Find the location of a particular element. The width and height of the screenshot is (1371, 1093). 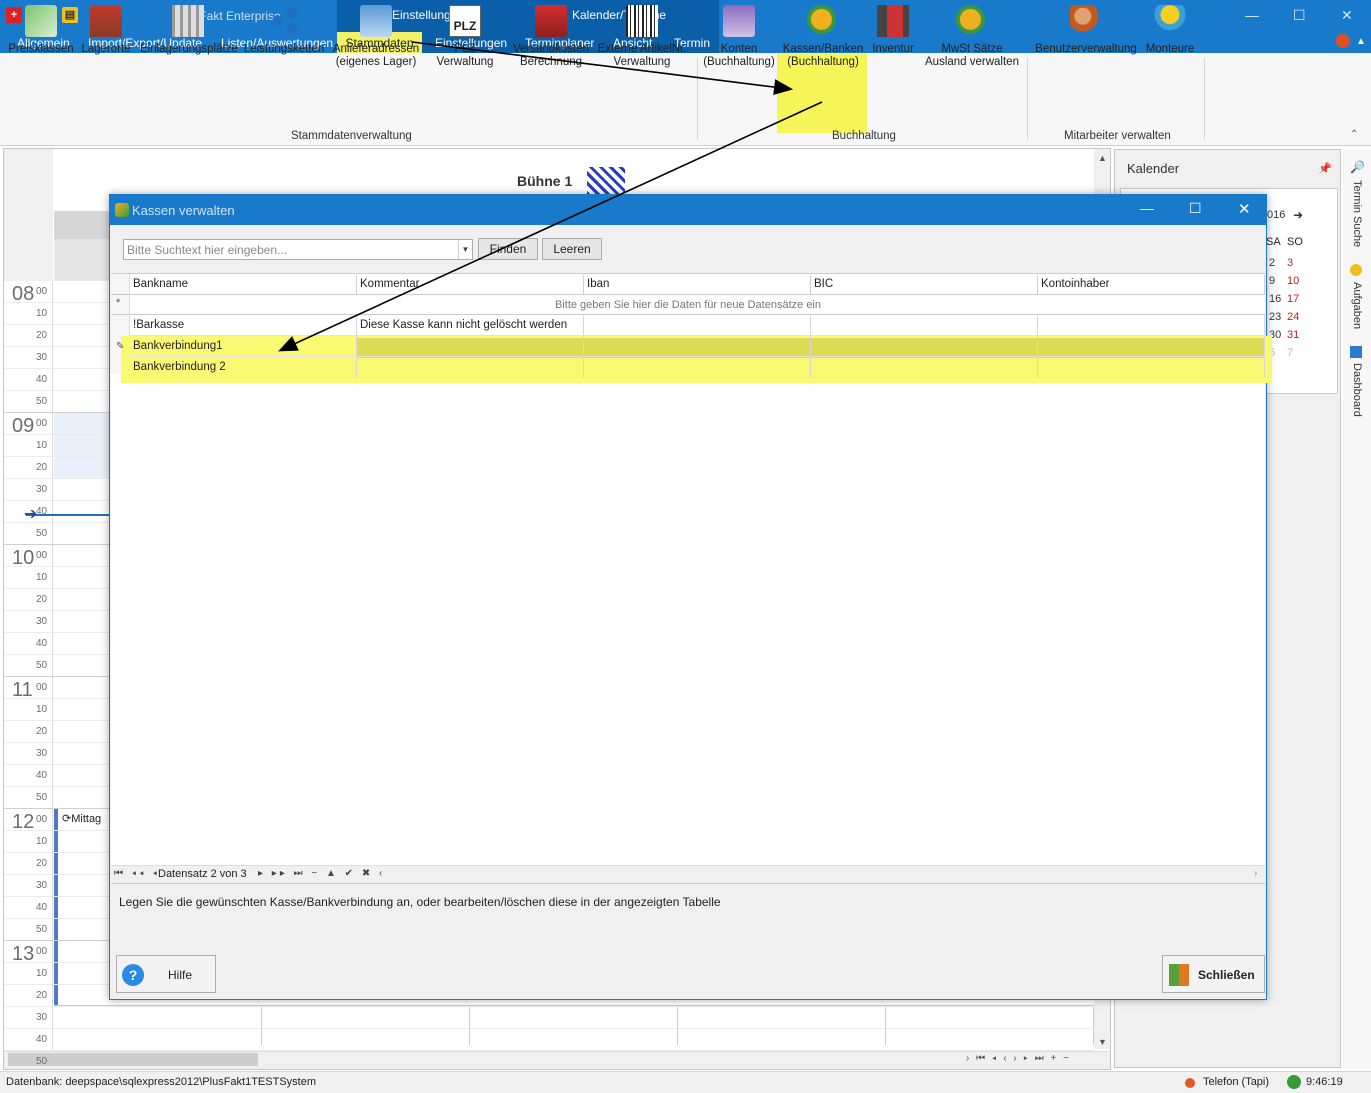

arrow-tab-to-kassen is located at coordinates (602, 68).